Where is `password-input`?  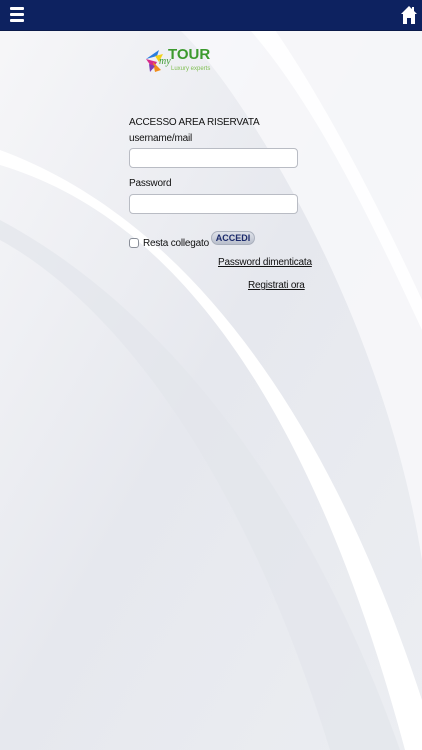 password-input is located at coordinates (213, 204).